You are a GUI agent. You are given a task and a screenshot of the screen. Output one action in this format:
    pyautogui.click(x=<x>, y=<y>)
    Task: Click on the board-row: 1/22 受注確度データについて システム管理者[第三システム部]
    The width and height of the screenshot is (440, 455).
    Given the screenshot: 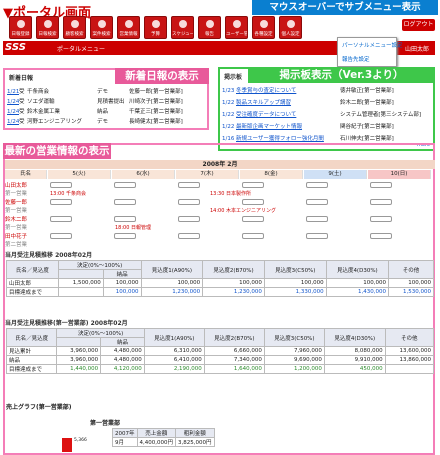 What is the action you would take?
    pyautogui.click(x=327, y=115)
    